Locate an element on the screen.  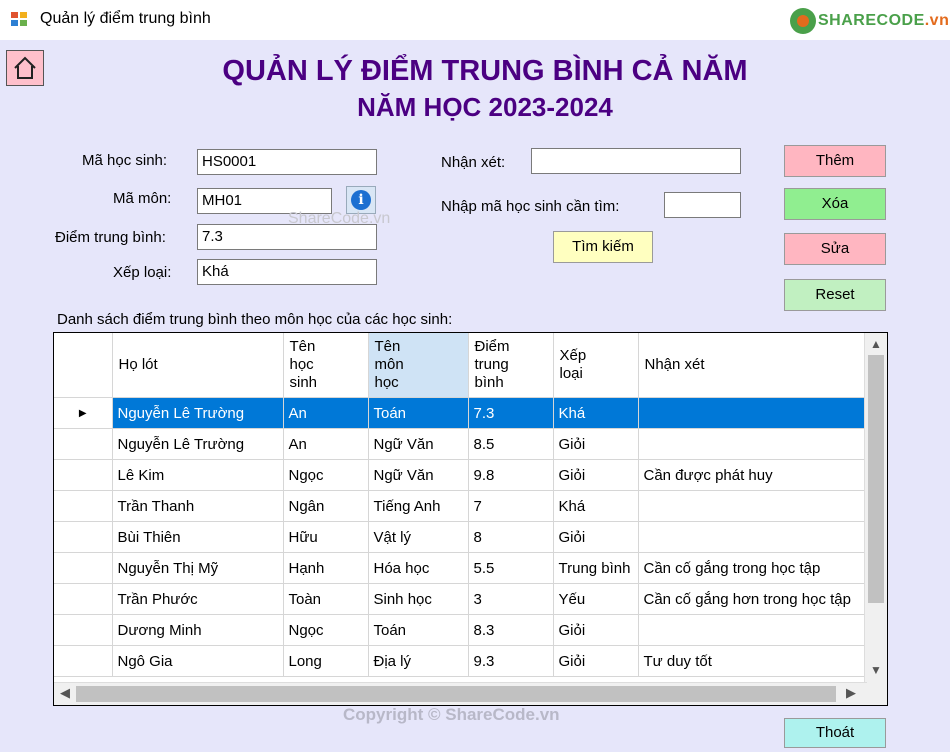
horizontal-scroll-thumb is located at coordinates (456, 694).